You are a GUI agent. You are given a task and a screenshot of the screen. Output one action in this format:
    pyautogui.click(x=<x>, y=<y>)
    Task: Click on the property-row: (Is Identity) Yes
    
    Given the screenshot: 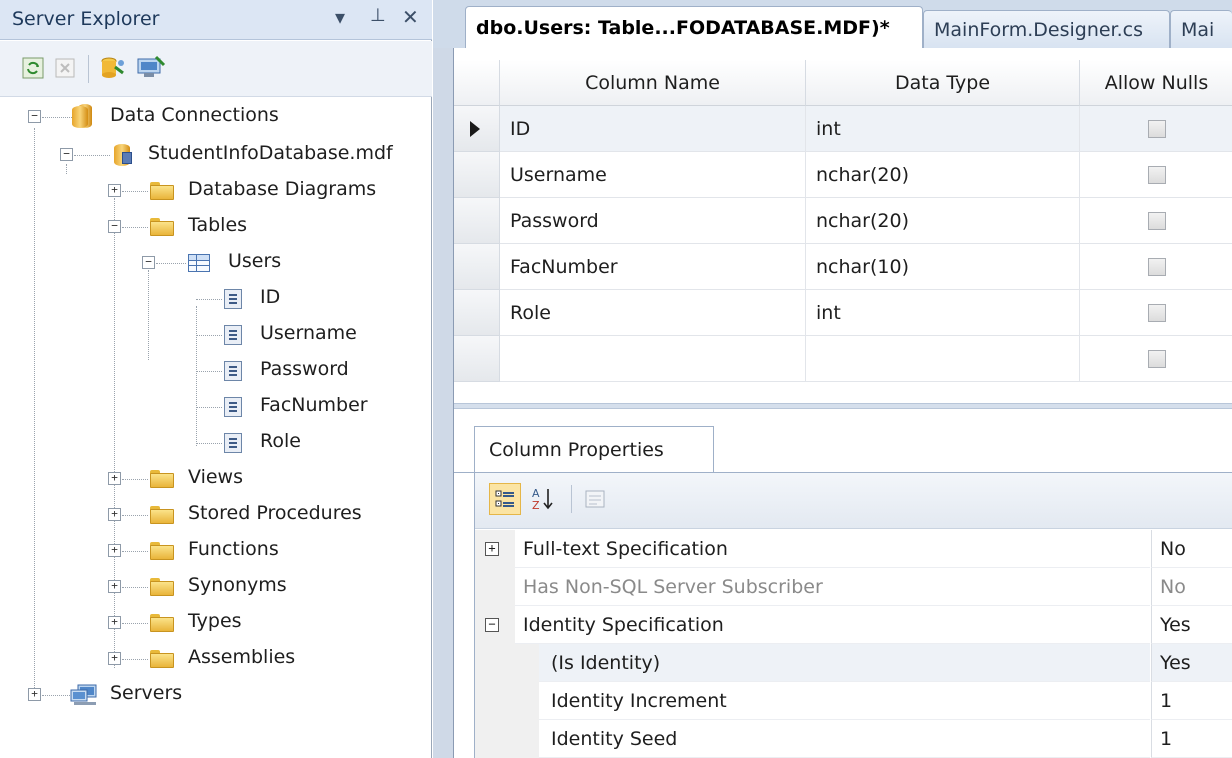 What is the action you would take?
    pyautogui.click(x=853, y=663)
    